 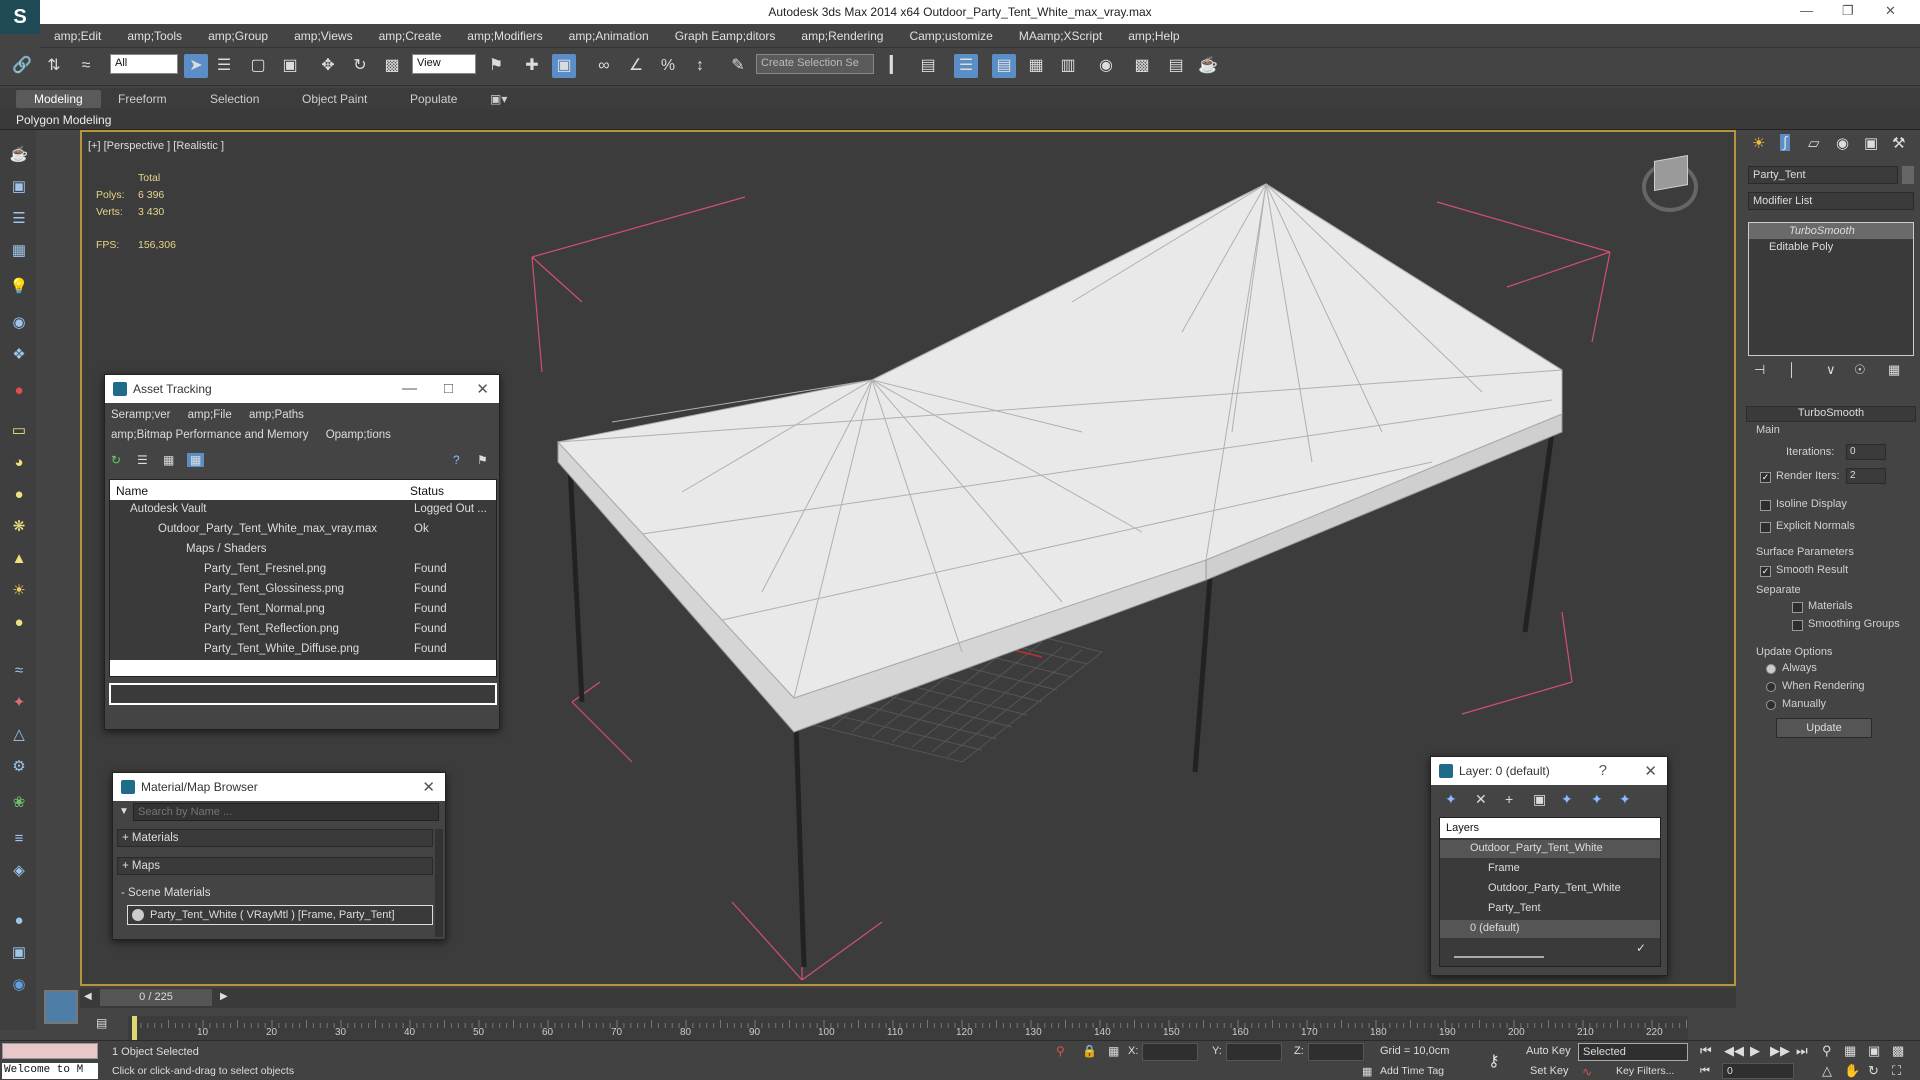 I want to click on tab-selection: Selection, so click(x=234, y=99).